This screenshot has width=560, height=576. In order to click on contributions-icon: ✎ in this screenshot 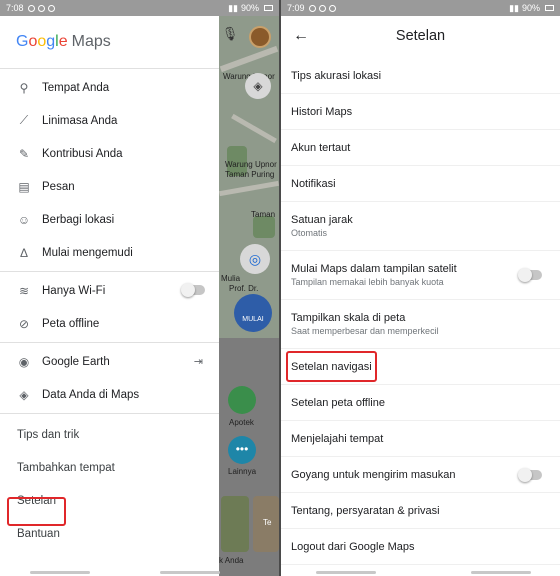, I will do `click(24, 153)`.